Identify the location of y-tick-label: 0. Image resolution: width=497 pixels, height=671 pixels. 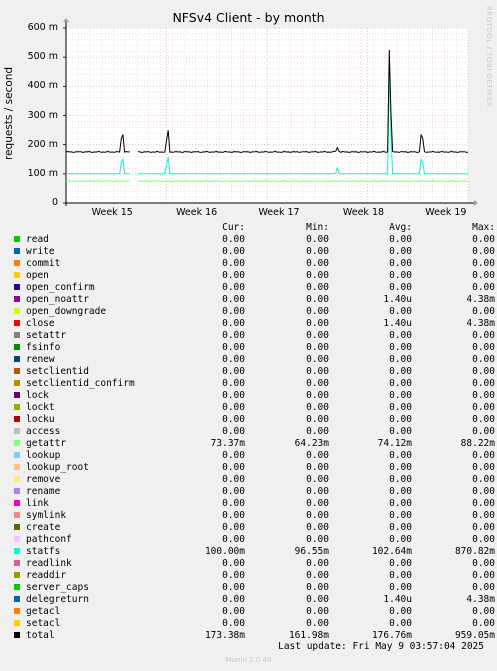
(54, 202).